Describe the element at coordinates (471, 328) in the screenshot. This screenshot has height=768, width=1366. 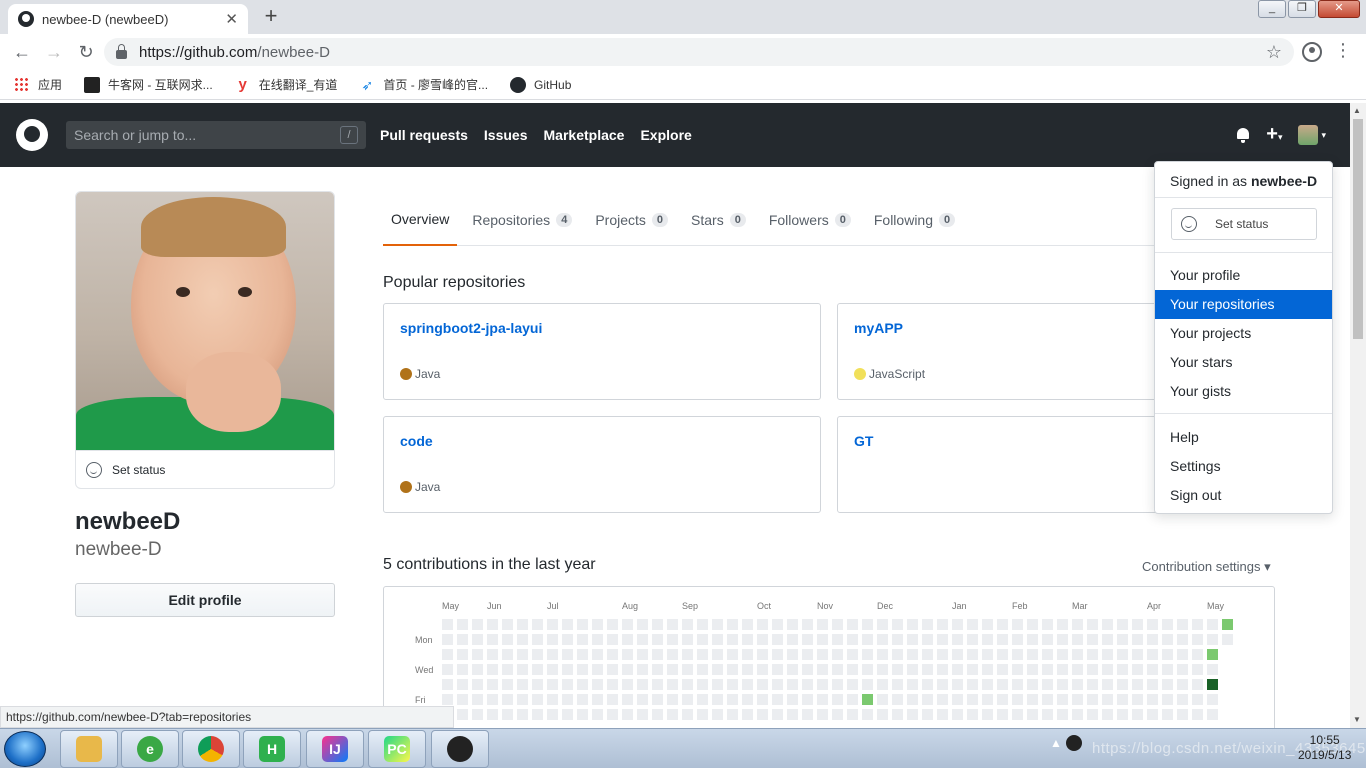
I see `repo-link: springboot2-jpa-layui` at that location.